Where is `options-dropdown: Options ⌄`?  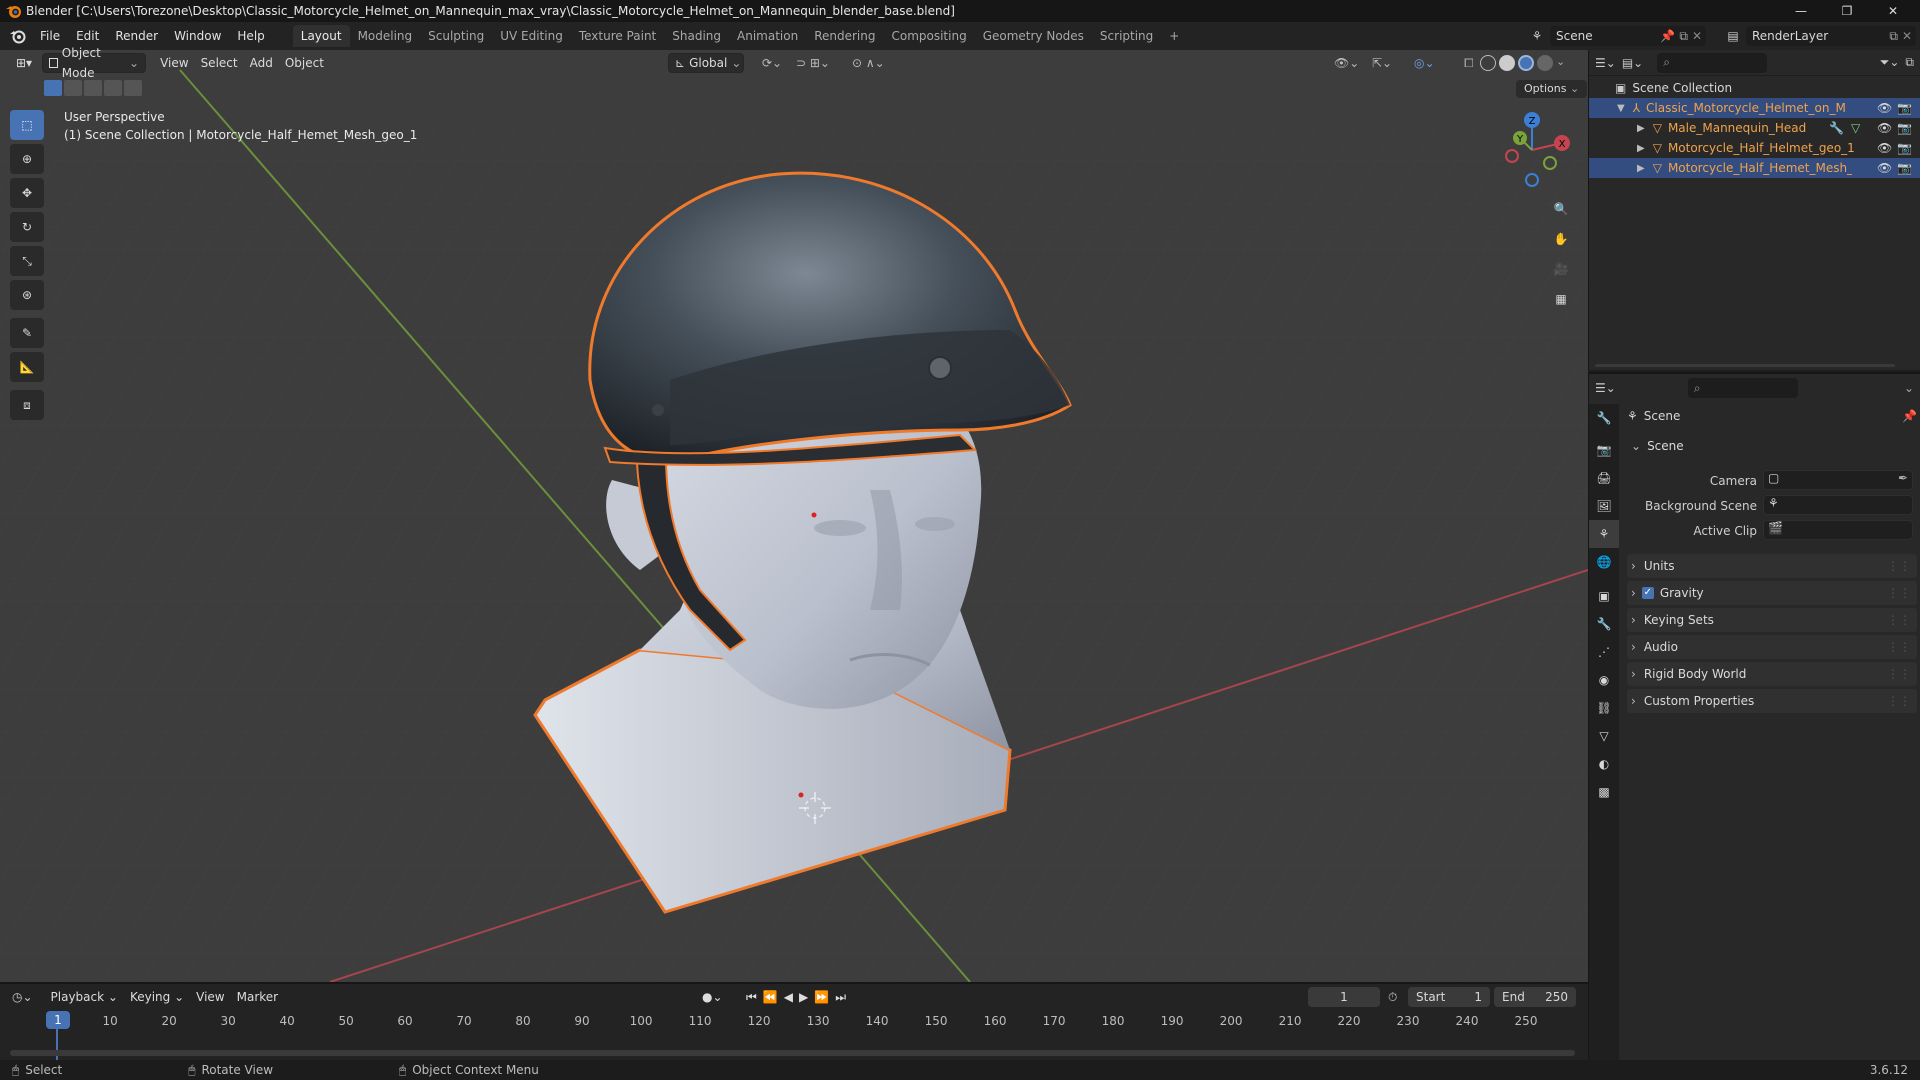
options-dropdown: Options ⌄ is located at coordinates (1552, 89).